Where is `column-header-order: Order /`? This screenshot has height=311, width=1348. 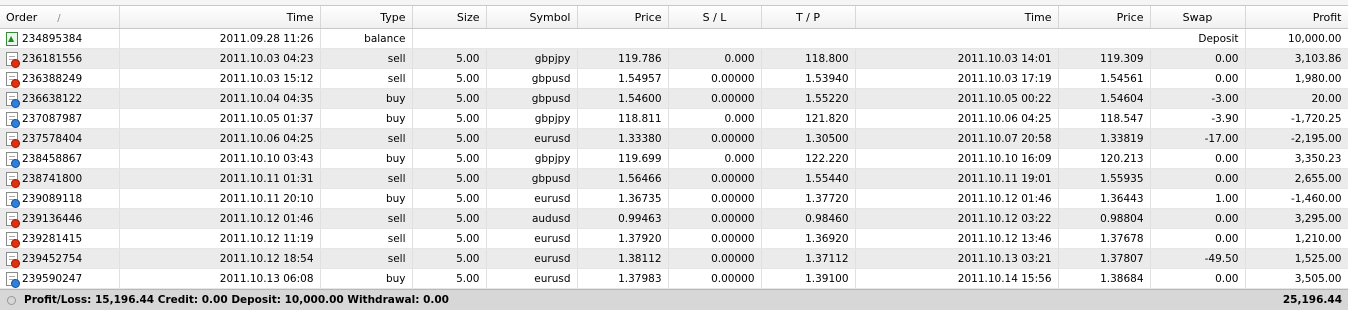 column-header-order: Order / is located at coordinates (60, 17).